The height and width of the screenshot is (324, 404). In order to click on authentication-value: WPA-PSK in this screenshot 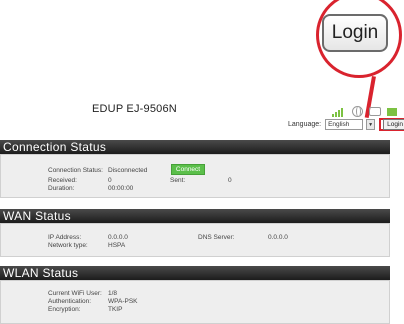, I will do `click(123, 301)`.